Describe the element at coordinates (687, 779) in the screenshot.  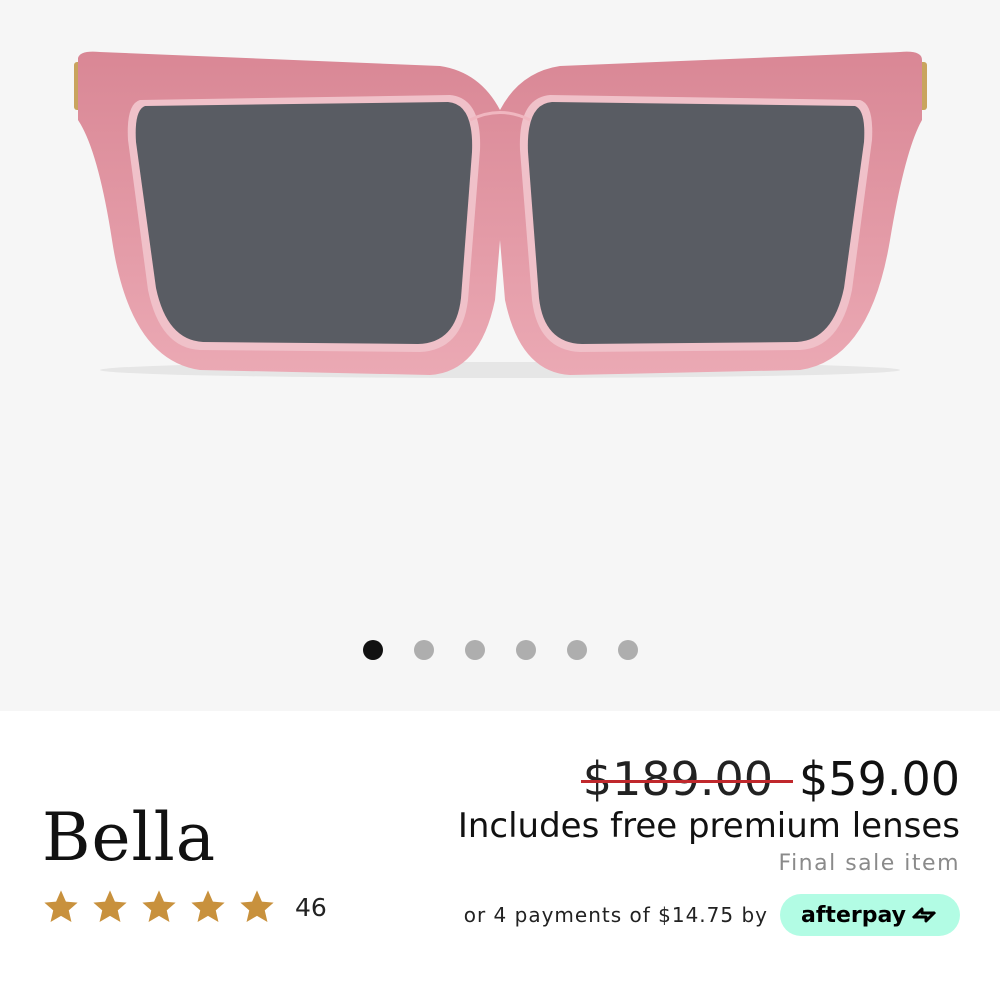
I see `original-price: $189.00` at that location.